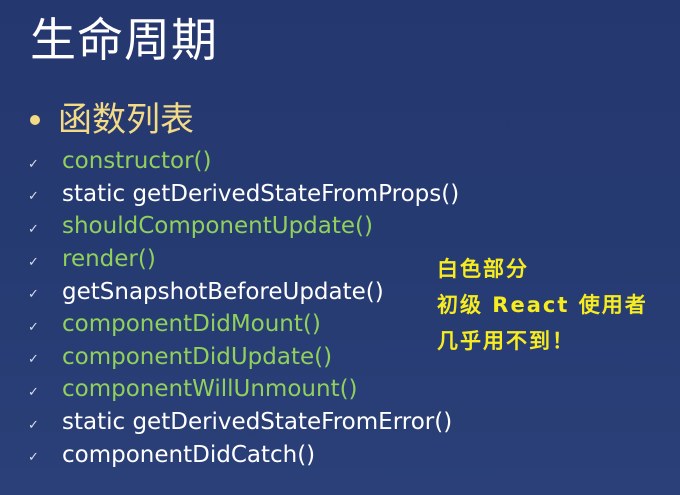 Image resolution: width=680 pixels, height=495 pixels. What do you see at coordinates (483, 269) in the screenshot?
I see `annotation-line: 白色部分` at bounding box center [483, 269].